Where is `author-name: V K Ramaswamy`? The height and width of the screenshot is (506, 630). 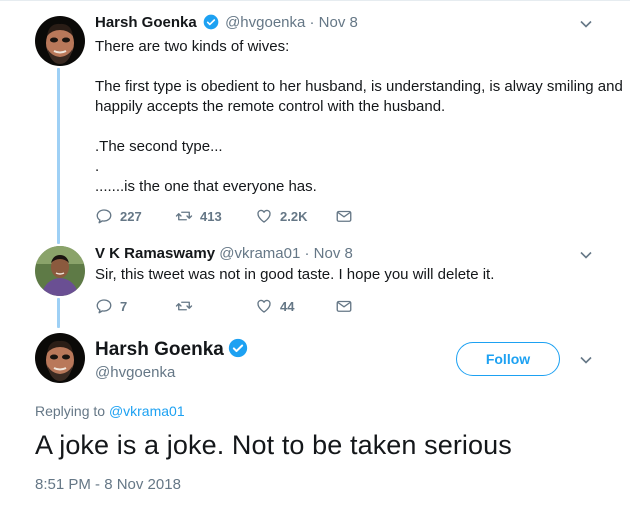
author-name: V K Ramaswamy is located at coordinates (155, 253).